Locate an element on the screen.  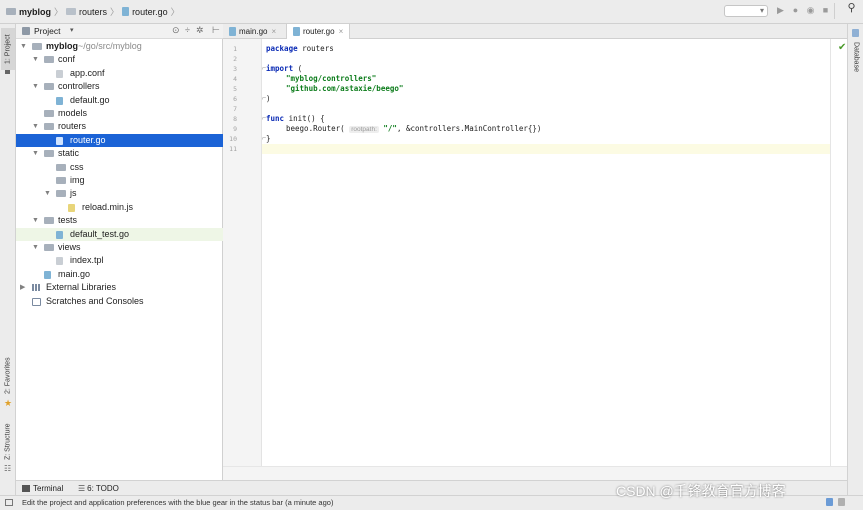
code-text: init() { is located at coordinates (304, 118).